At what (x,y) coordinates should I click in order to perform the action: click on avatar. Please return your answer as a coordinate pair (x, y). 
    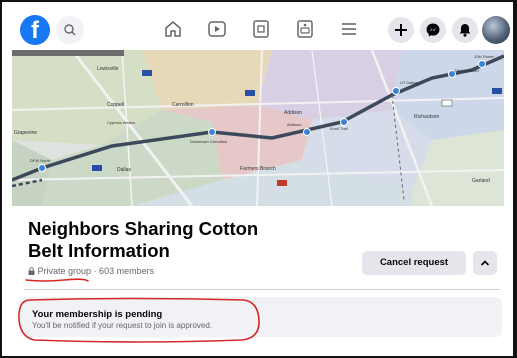
    Looking at the image, I should click on (496, 30).